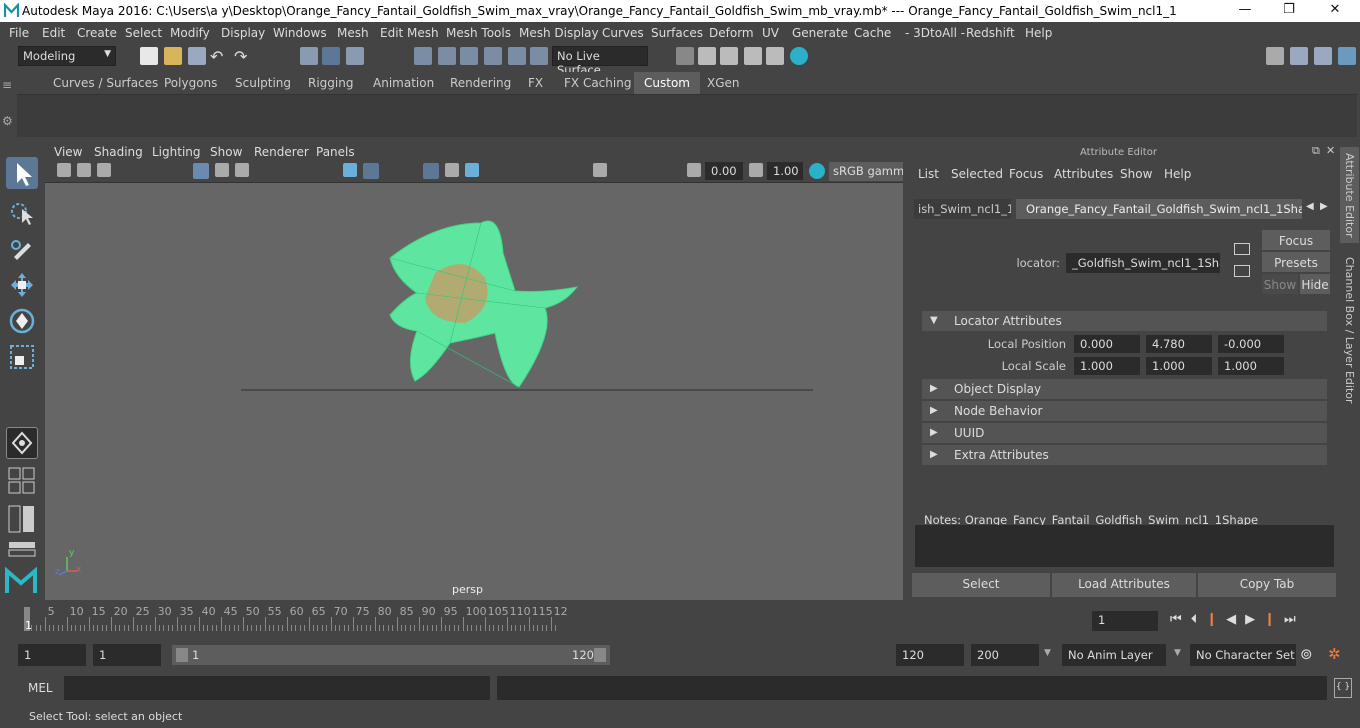 The width and height of the screenshot is (1360, 728). I want to click on step-forward-key-icon: ❙, so click(1274, 619).